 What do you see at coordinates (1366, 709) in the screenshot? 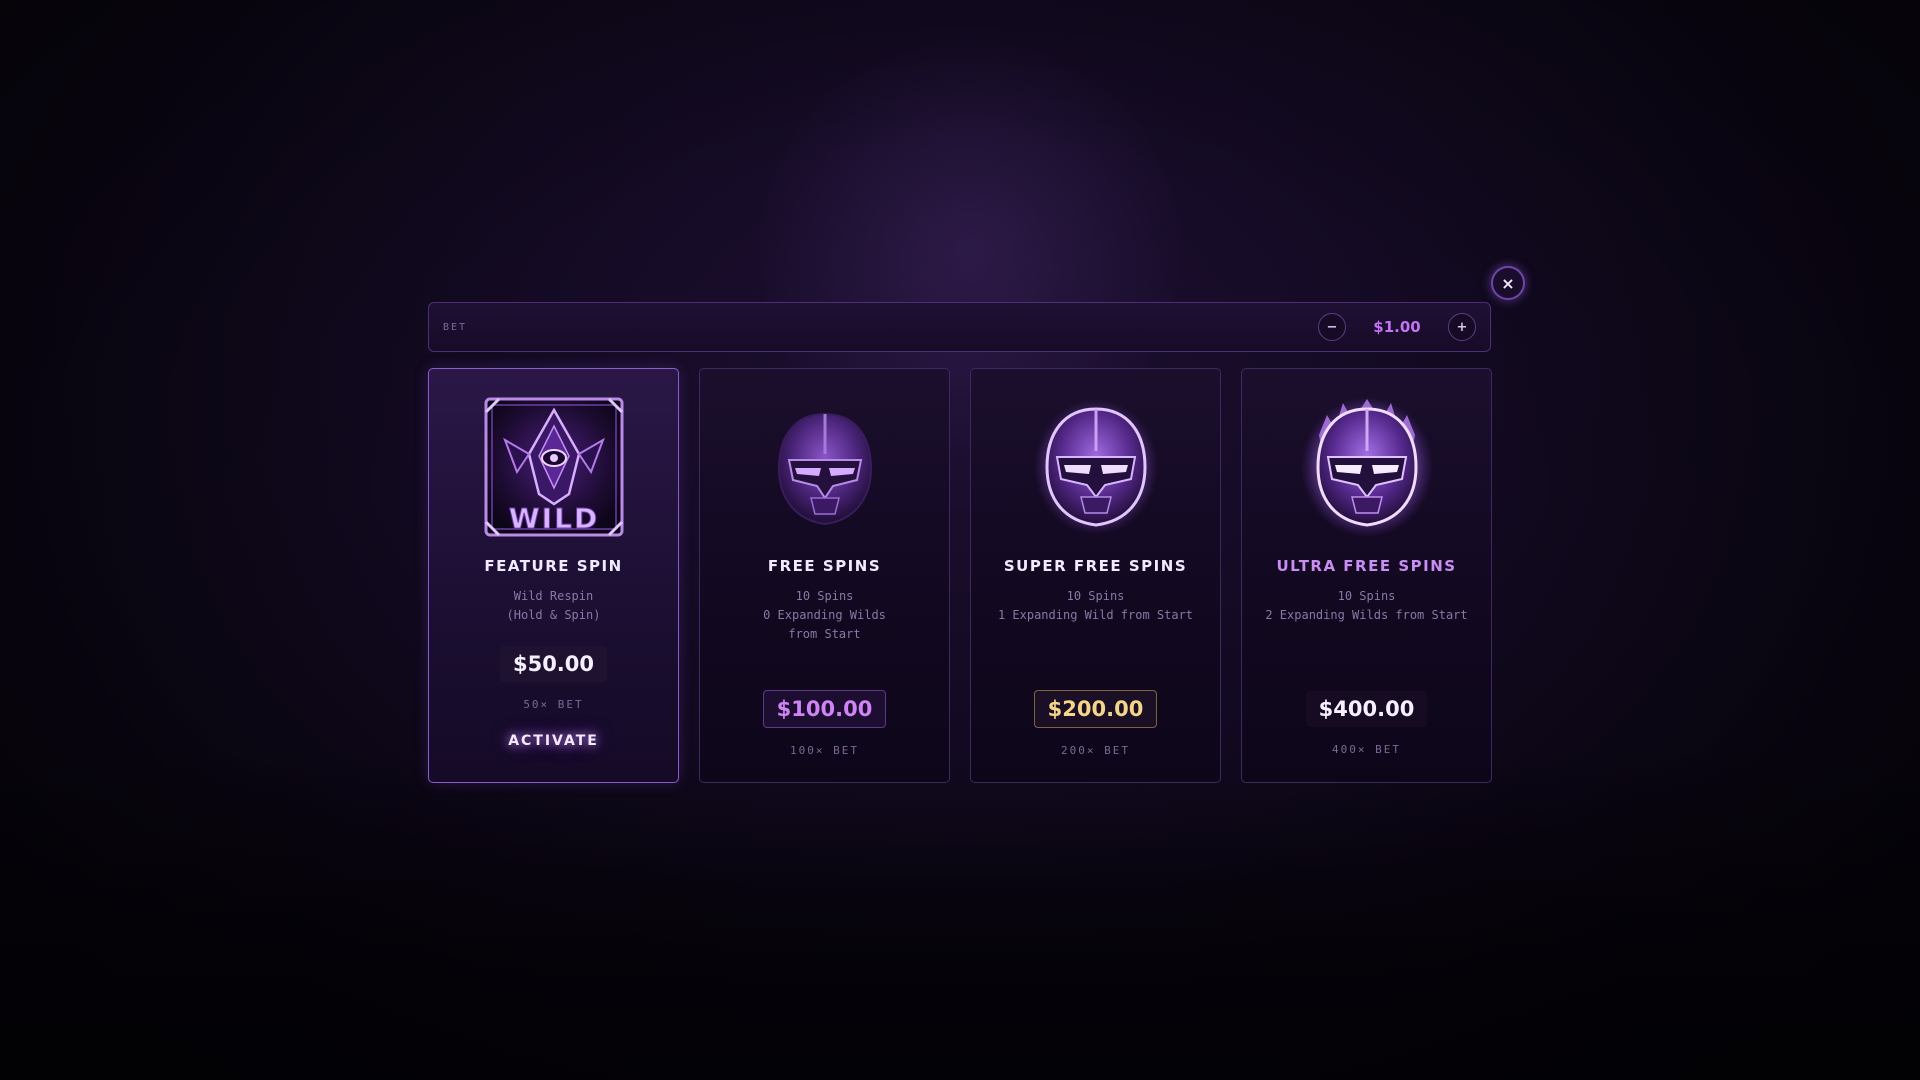
I see `card-price: $400.00` at bounding box center [1366, 709].